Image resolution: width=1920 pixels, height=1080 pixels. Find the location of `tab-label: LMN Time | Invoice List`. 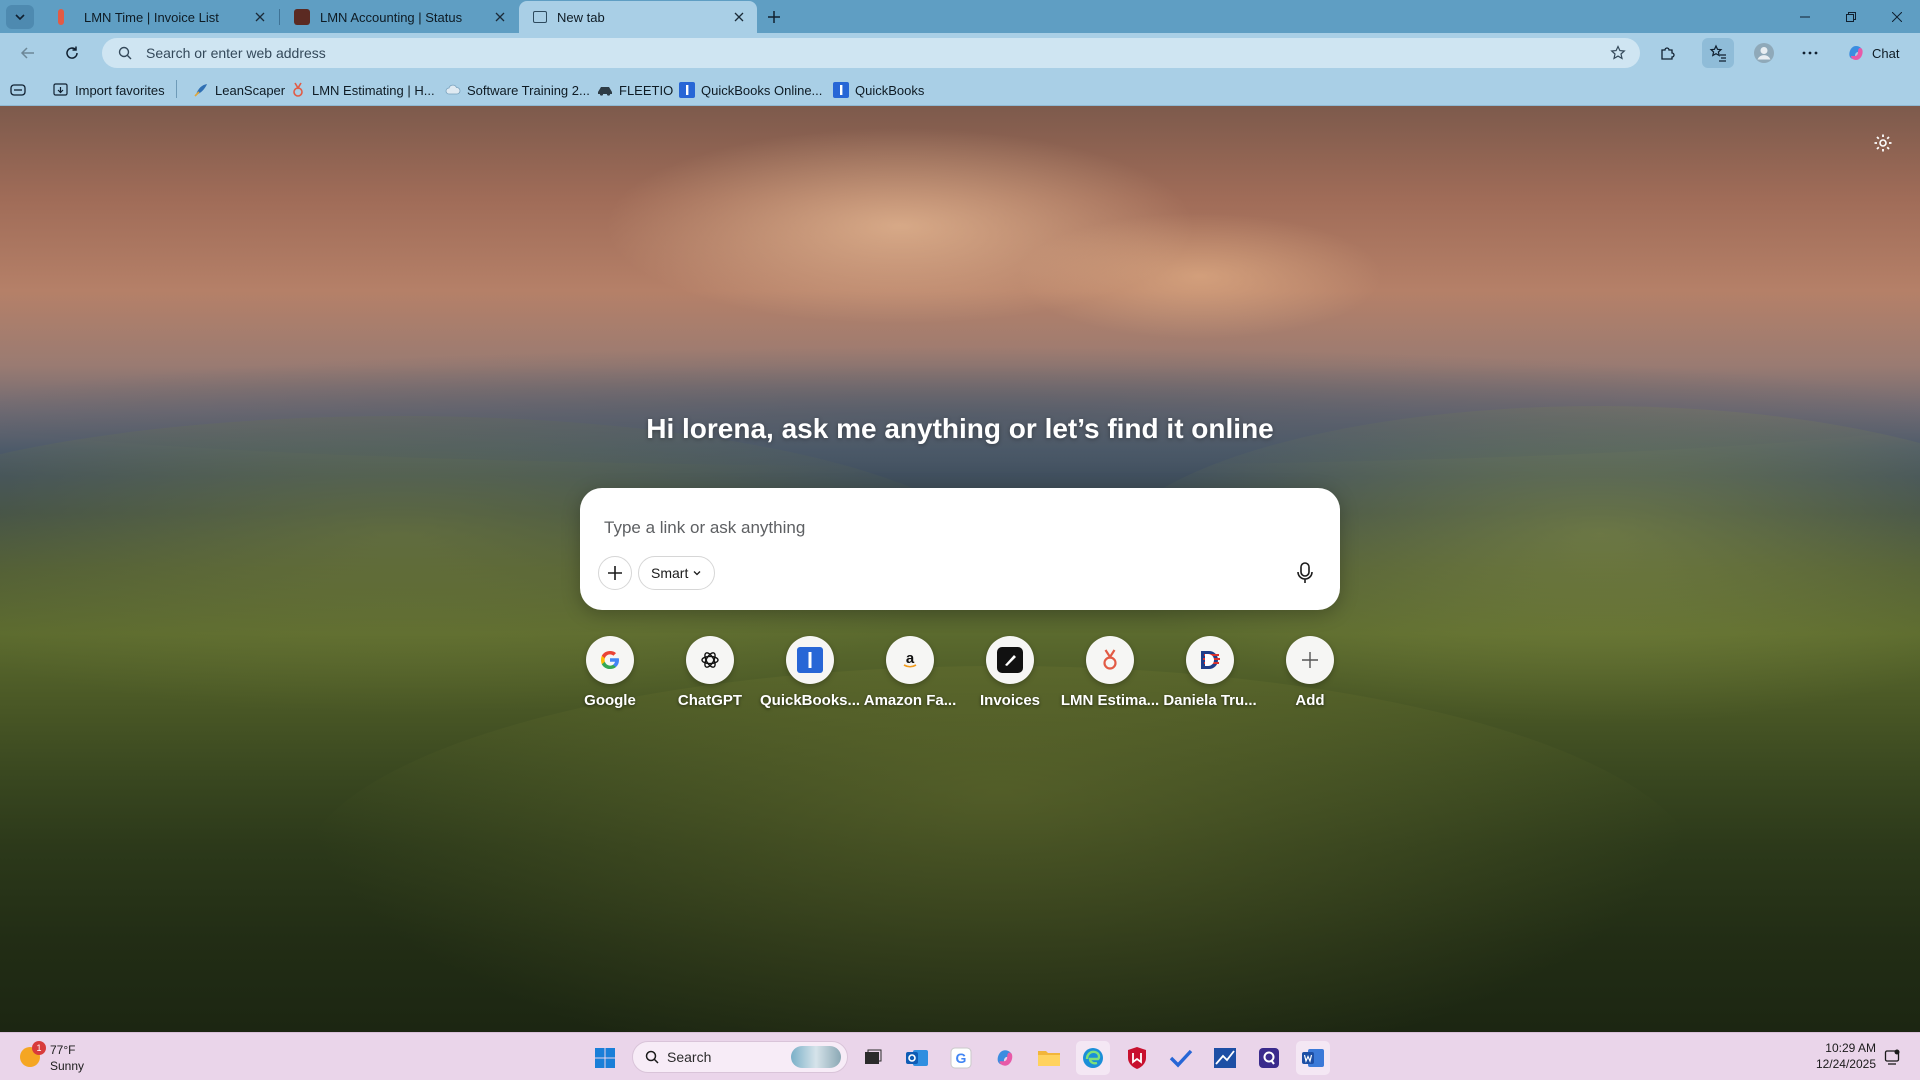

tab-label: LMN Time | Invoice List is located at coordinates (151, 17).